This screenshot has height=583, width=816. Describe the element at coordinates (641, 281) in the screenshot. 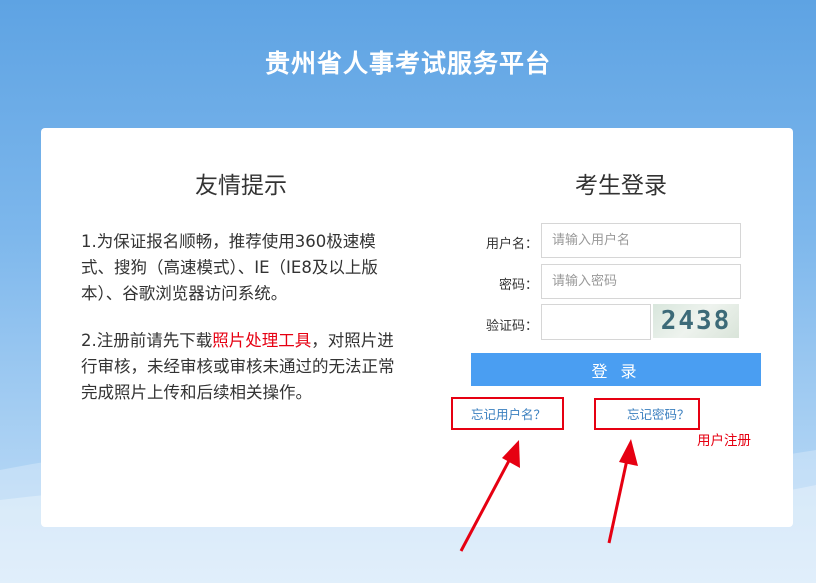

I see `password-input` at that location.